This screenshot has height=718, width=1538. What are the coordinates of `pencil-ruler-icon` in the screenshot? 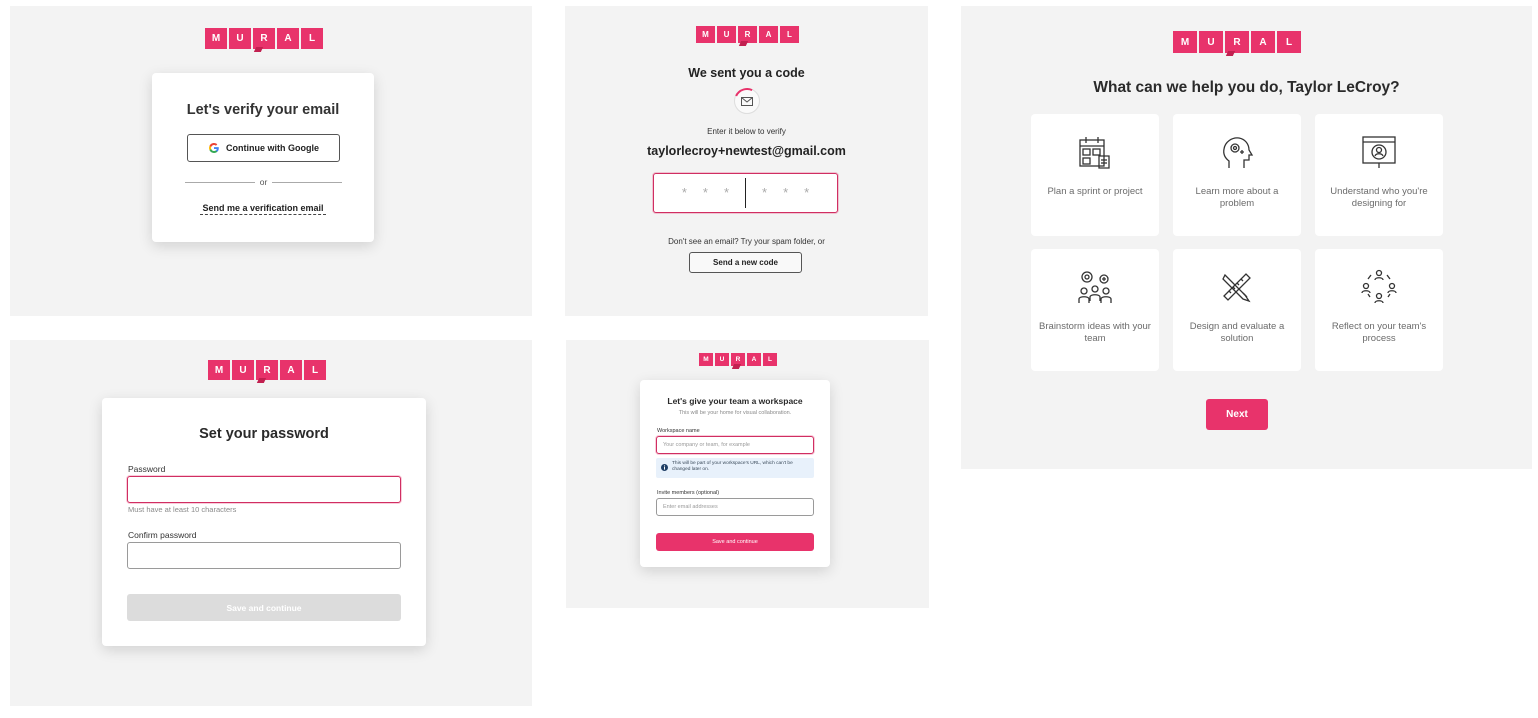 It's located at (1236, 288).